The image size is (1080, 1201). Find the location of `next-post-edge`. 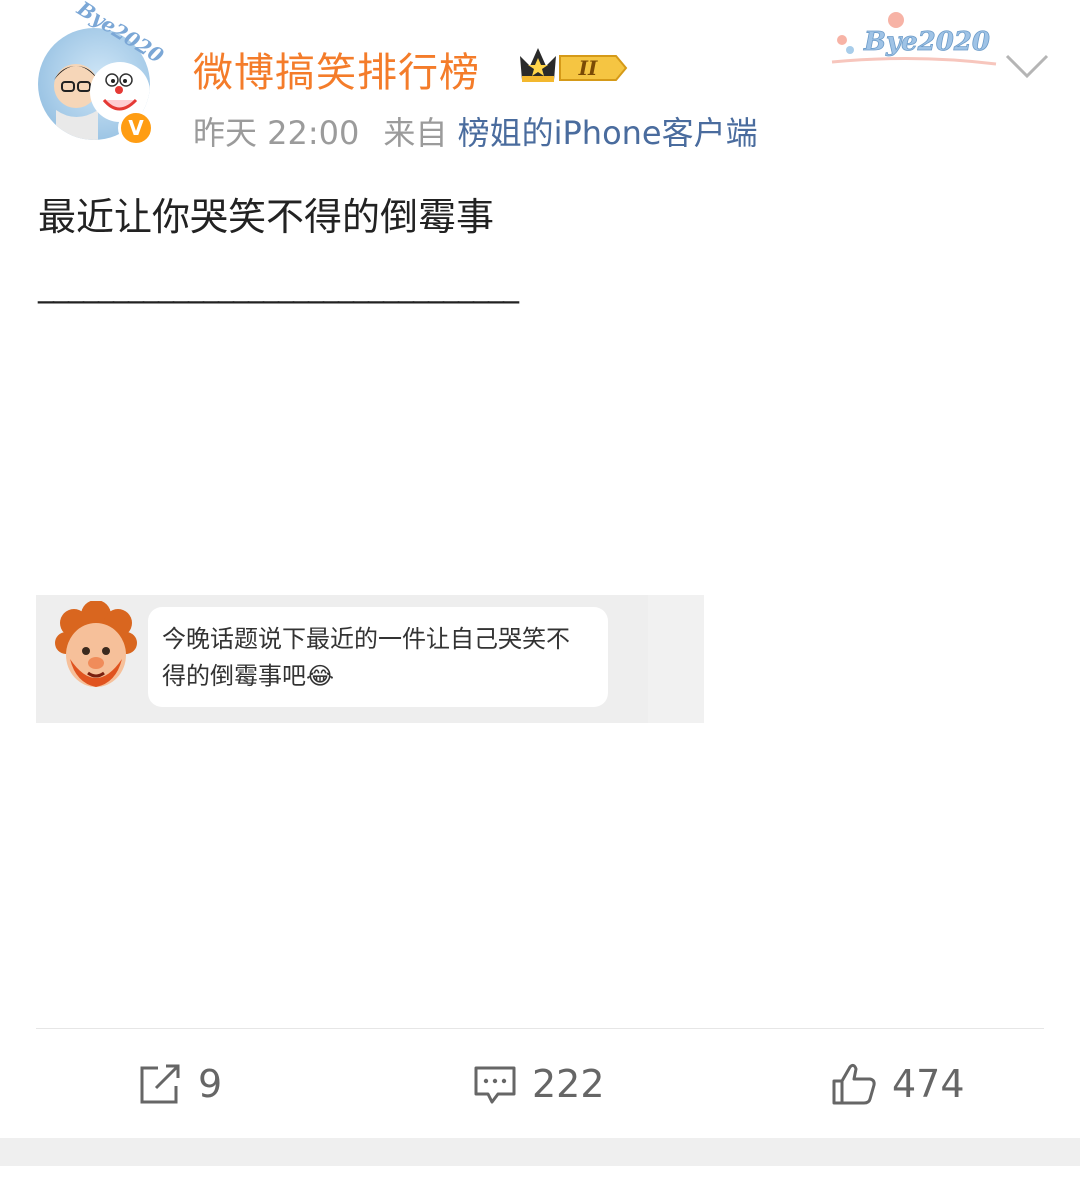

next-post-edge is located at coordinates (540, 1183).